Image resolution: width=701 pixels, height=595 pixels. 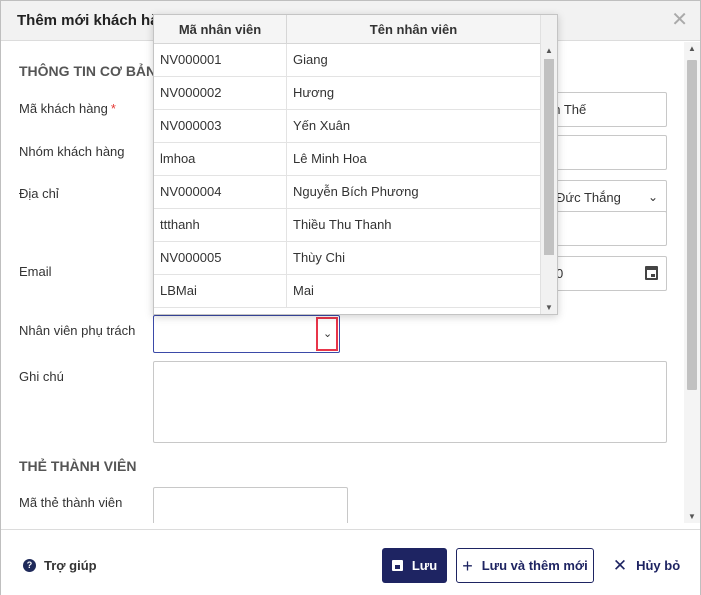 What do you see at coordinates (467, 565) in the screenshot?
I see `plus-icon: +` at bounding box center [467, 565].